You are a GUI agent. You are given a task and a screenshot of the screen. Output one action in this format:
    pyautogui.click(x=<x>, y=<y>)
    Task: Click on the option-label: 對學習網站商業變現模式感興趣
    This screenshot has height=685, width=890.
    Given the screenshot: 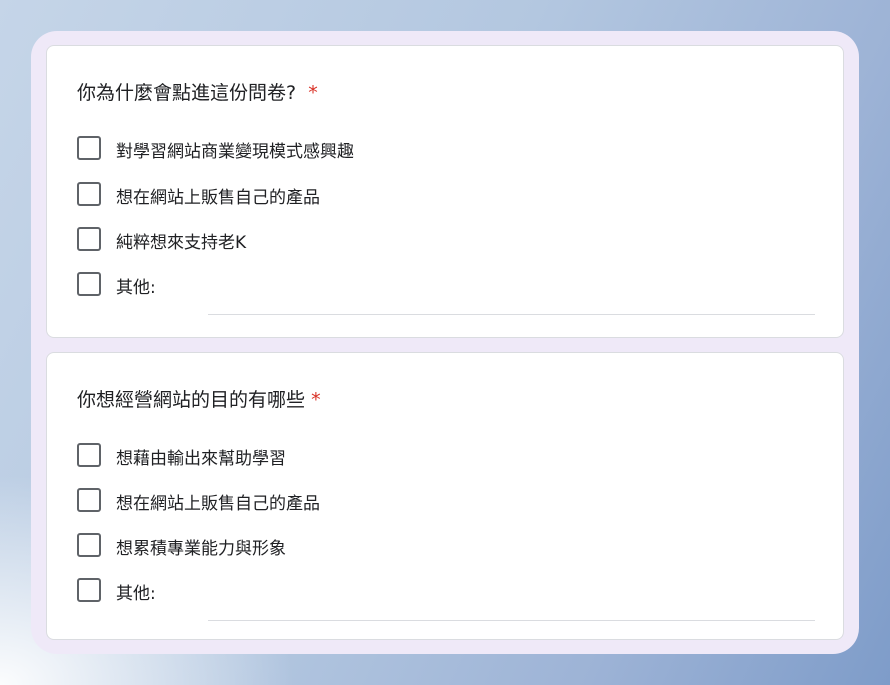 What is the action you would take?
    pyautogui.click(x=235, y=152)
    